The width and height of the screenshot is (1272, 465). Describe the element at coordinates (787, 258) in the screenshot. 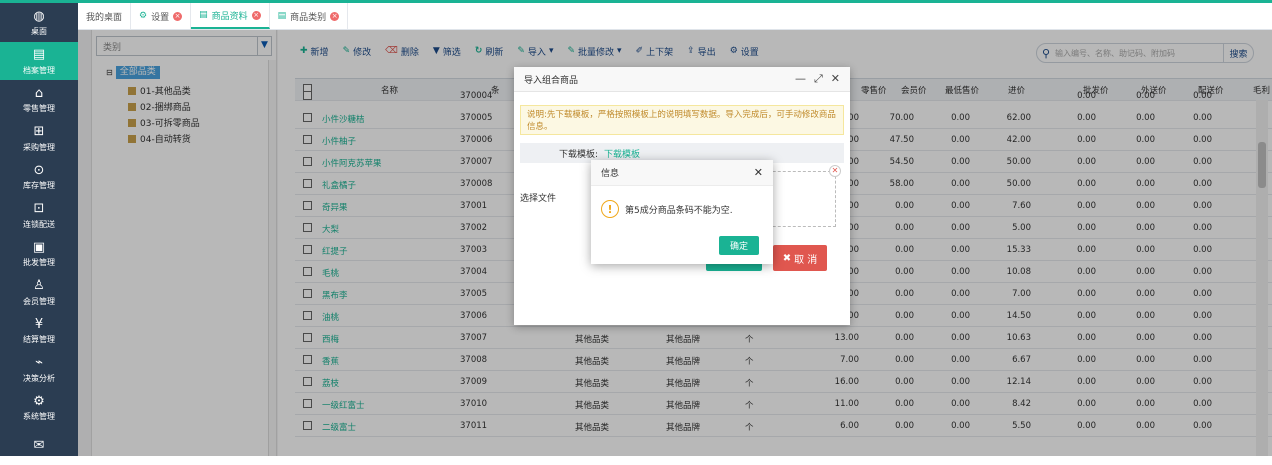

I see `close-icon: ✖` at that location.